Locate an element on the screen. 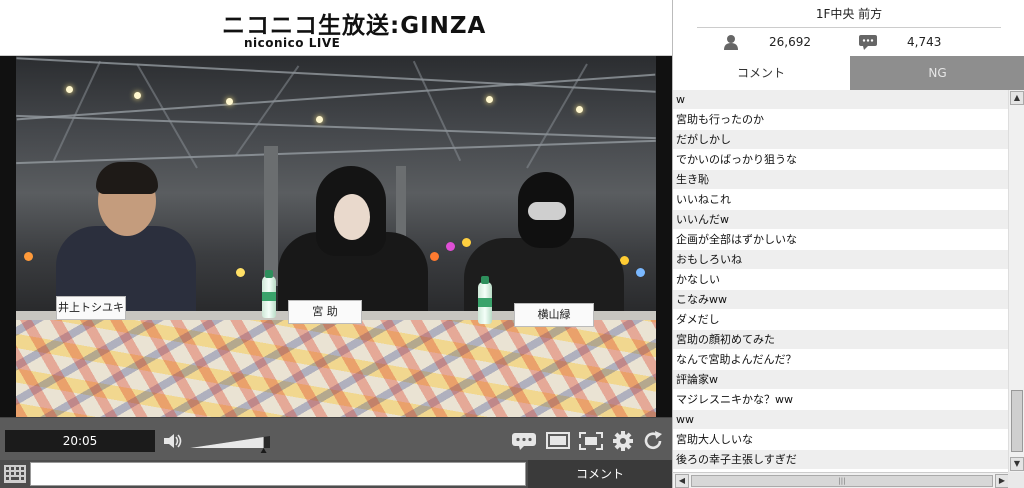 The image size is (1024, 488). scroll-thumb: ||| is located at coordinates (842, 481).